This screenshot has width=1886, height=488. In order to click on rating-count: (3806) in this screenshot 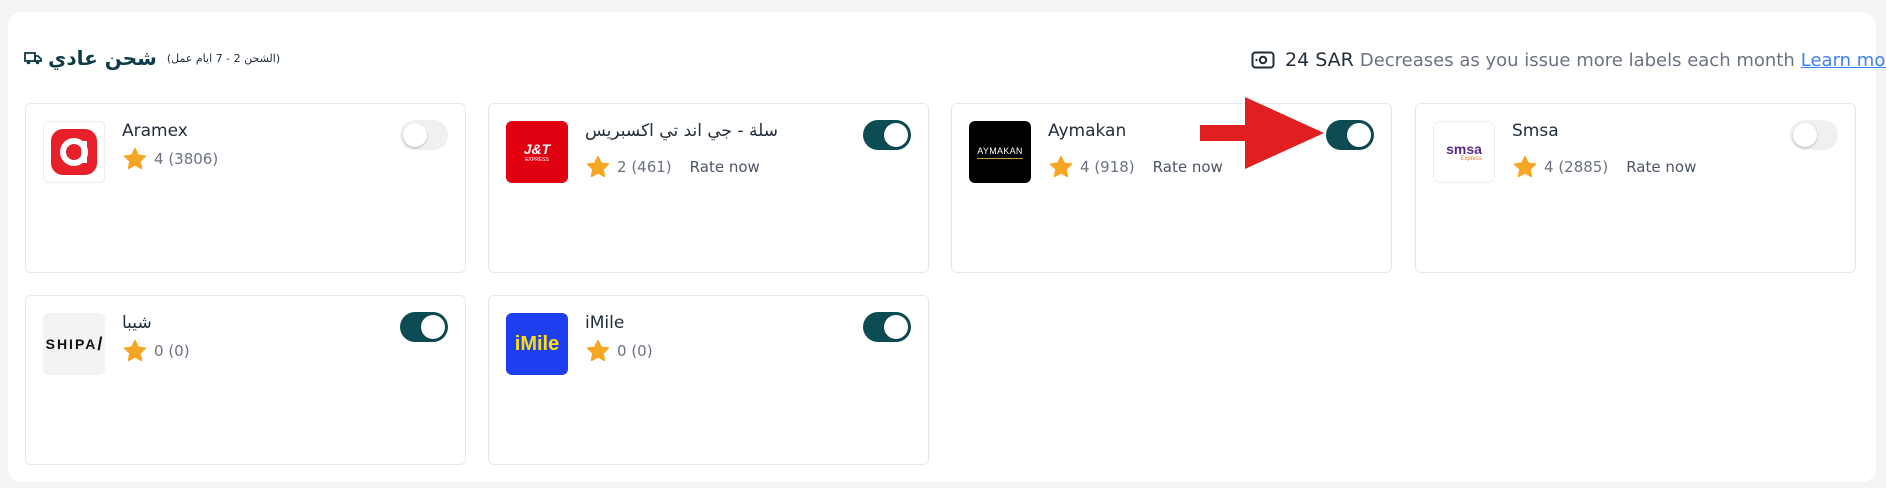, I will do `click(193, 159)`.